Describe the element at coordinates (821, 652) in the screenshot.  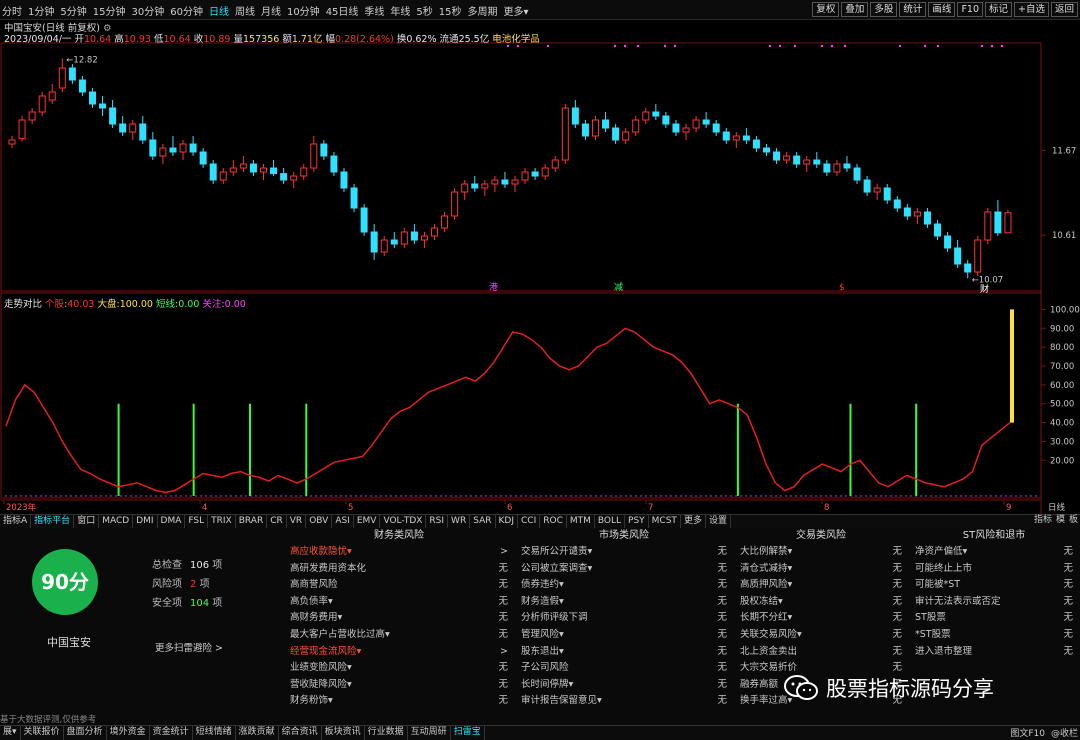
I see `risk-item: 北上资金卖出 无` at that location.